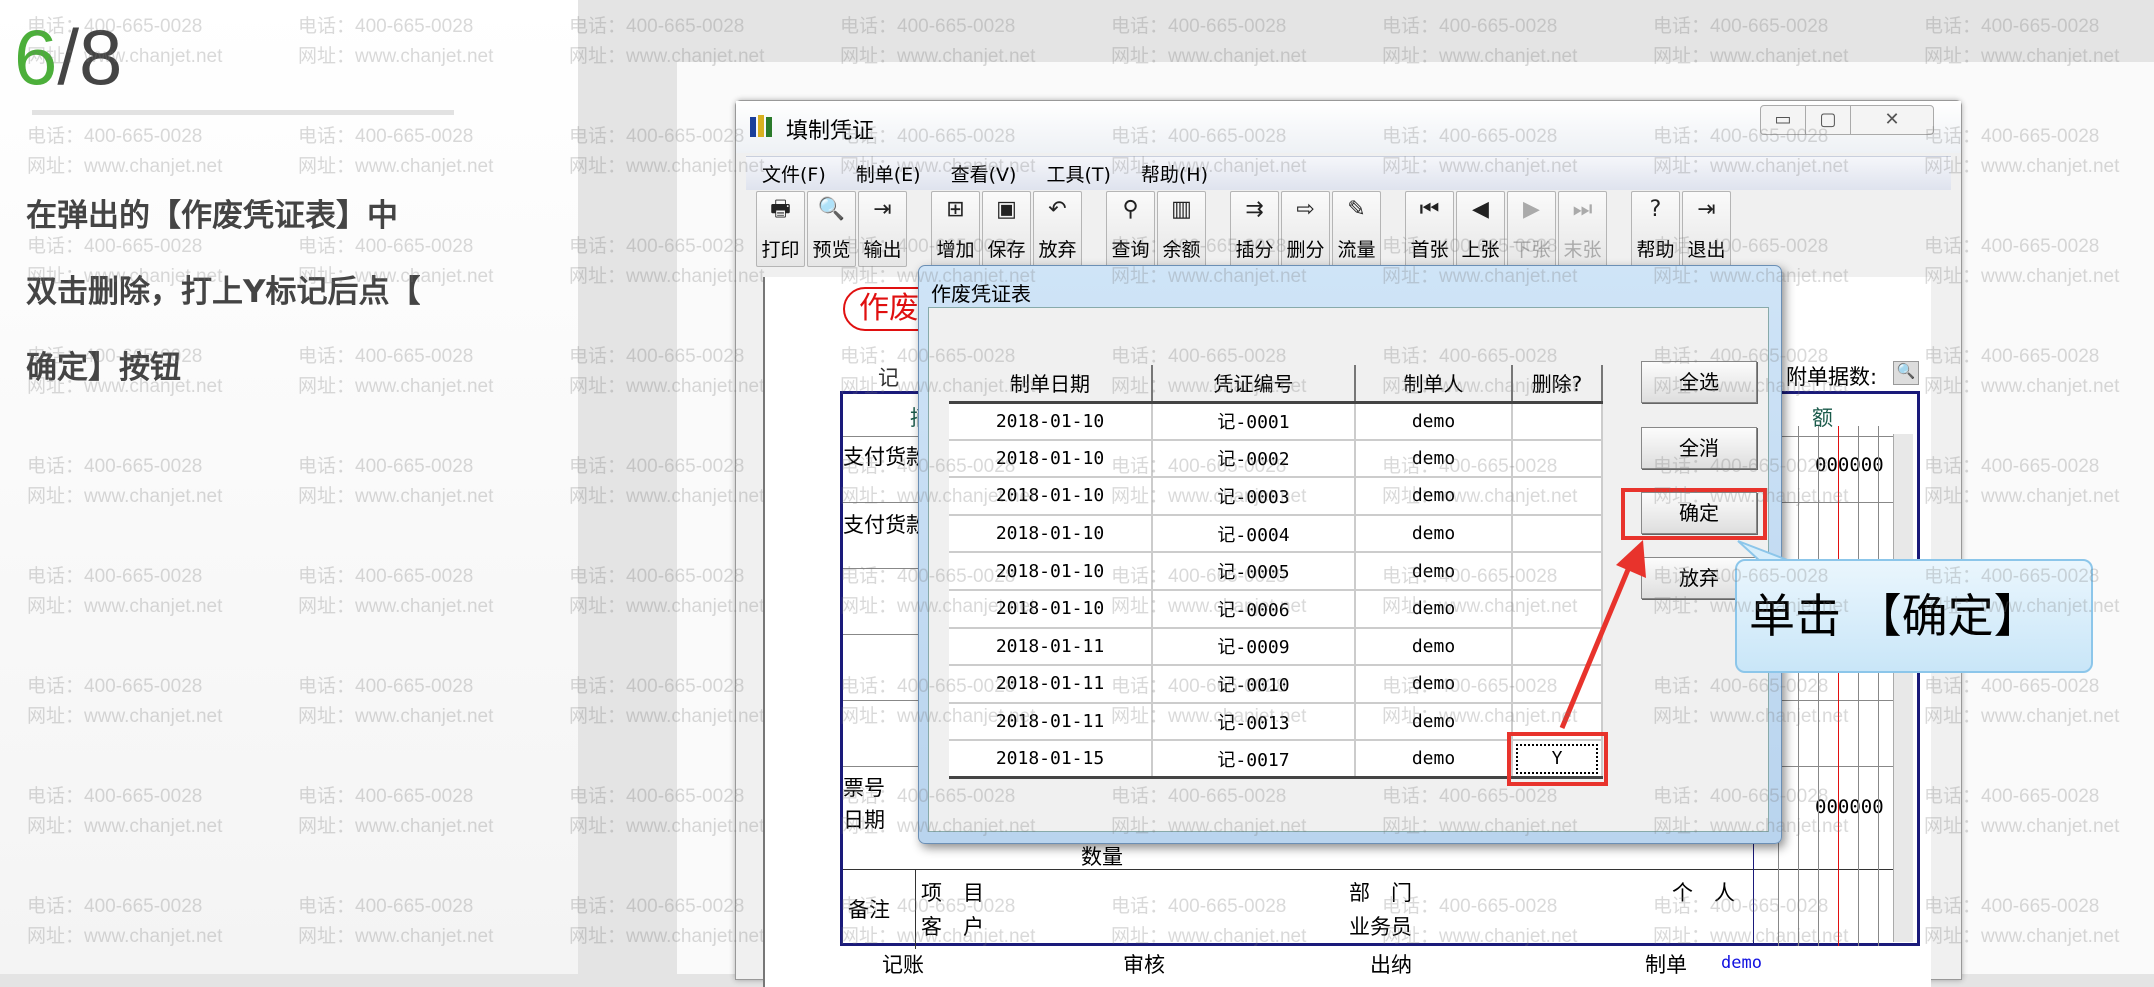  I want to click on printer-icon: 🖶, so click(780, 209).